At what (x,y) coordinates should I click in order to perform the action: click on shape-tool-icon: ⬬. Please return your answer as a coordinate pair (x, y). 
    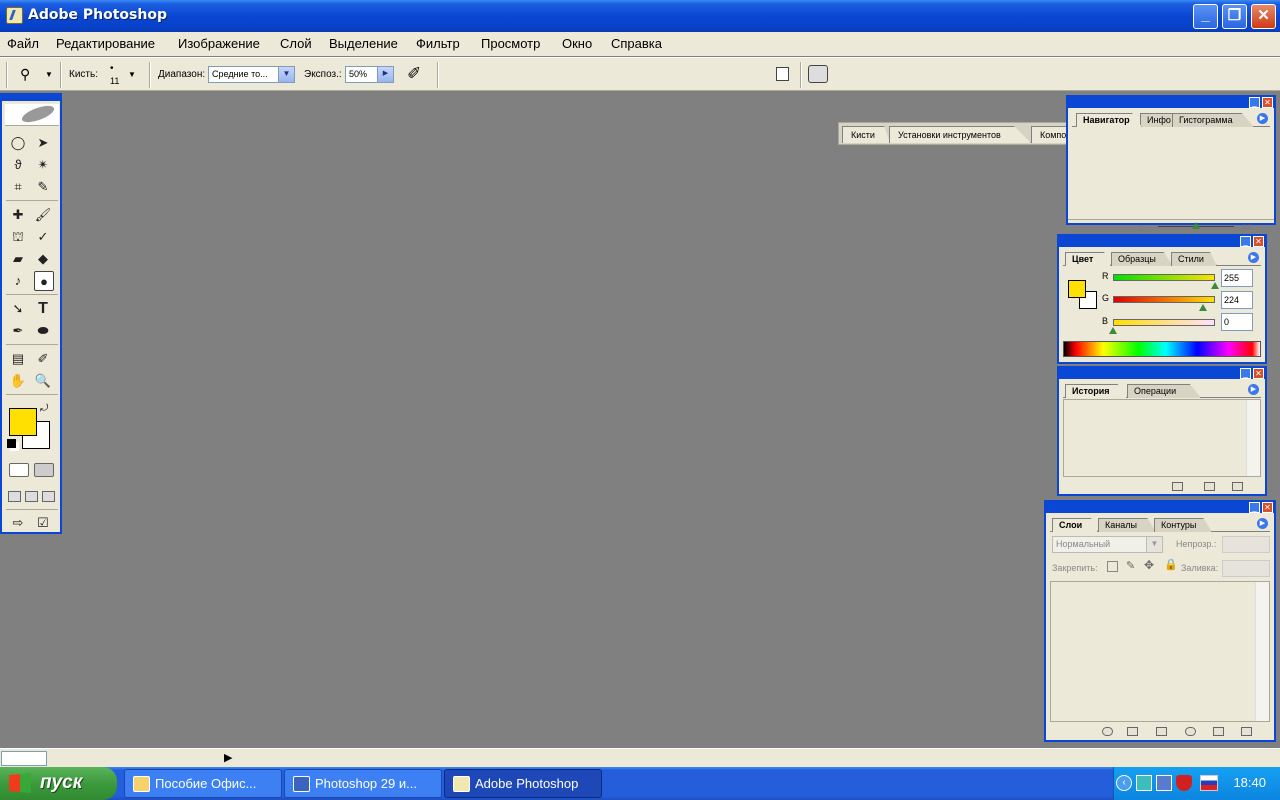
    Looking at the image, I should click on (43, 331).